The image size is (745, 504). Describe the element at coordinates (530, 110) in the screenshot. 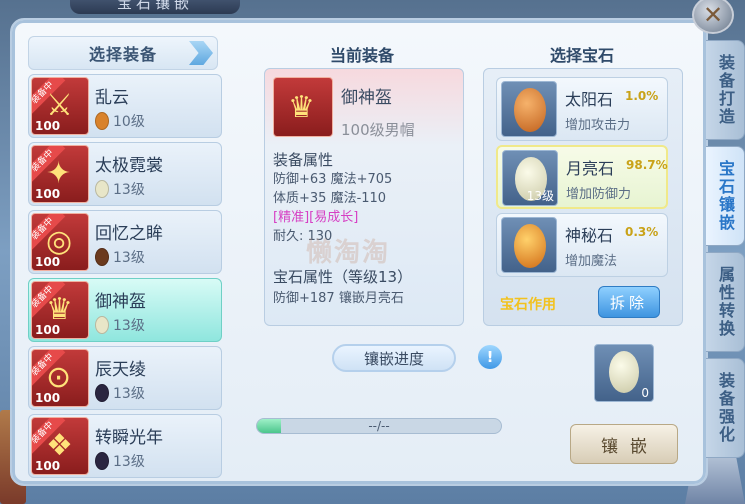

I see `sun-stone-icon` at that location.